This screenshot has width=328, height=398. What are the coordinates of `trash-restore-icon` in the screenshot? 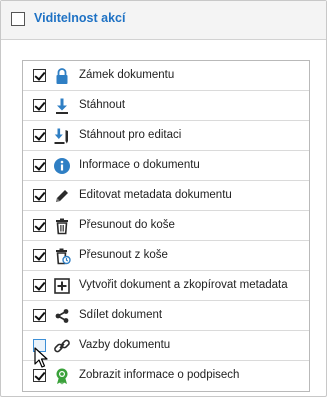 It's located at (62, 256).